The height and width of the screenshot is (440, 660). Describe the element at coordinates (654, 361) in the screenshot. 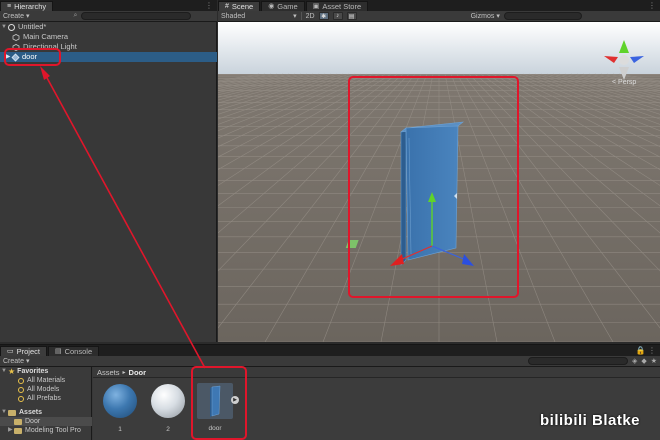

I see `favorite-star-icon: ★` at that location.